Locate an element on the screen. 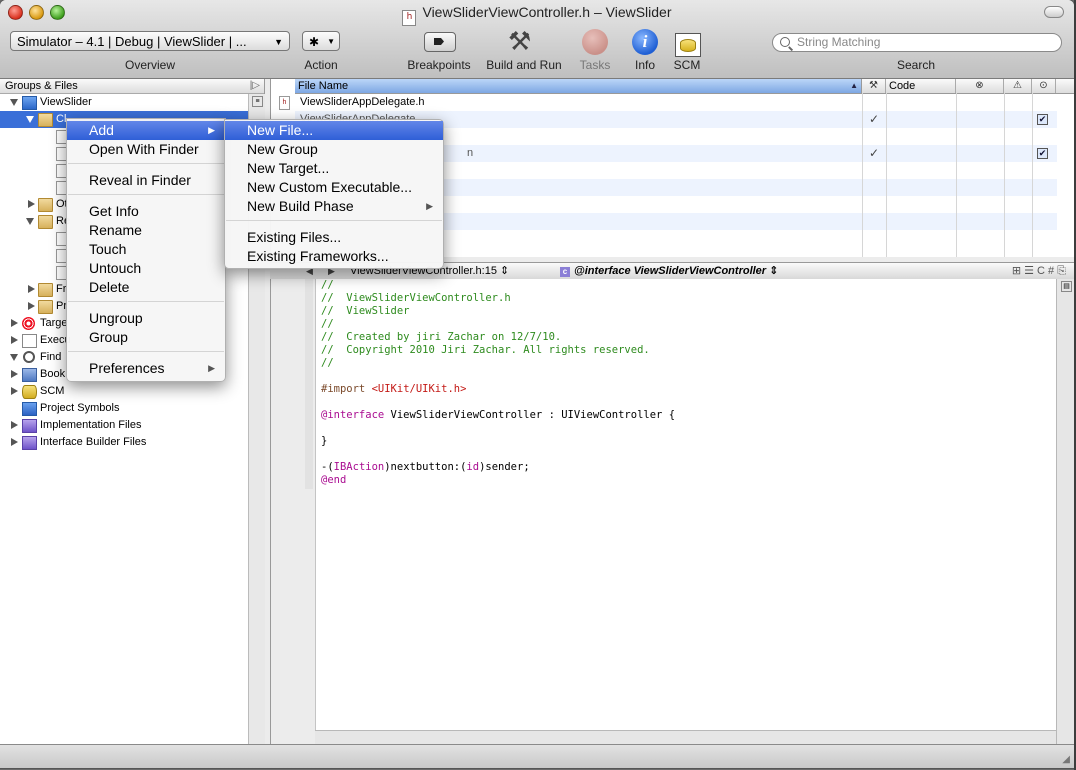  window-title-text: ViewSliderViewController.h – ViewSlider is located at coordinates (547, 12).